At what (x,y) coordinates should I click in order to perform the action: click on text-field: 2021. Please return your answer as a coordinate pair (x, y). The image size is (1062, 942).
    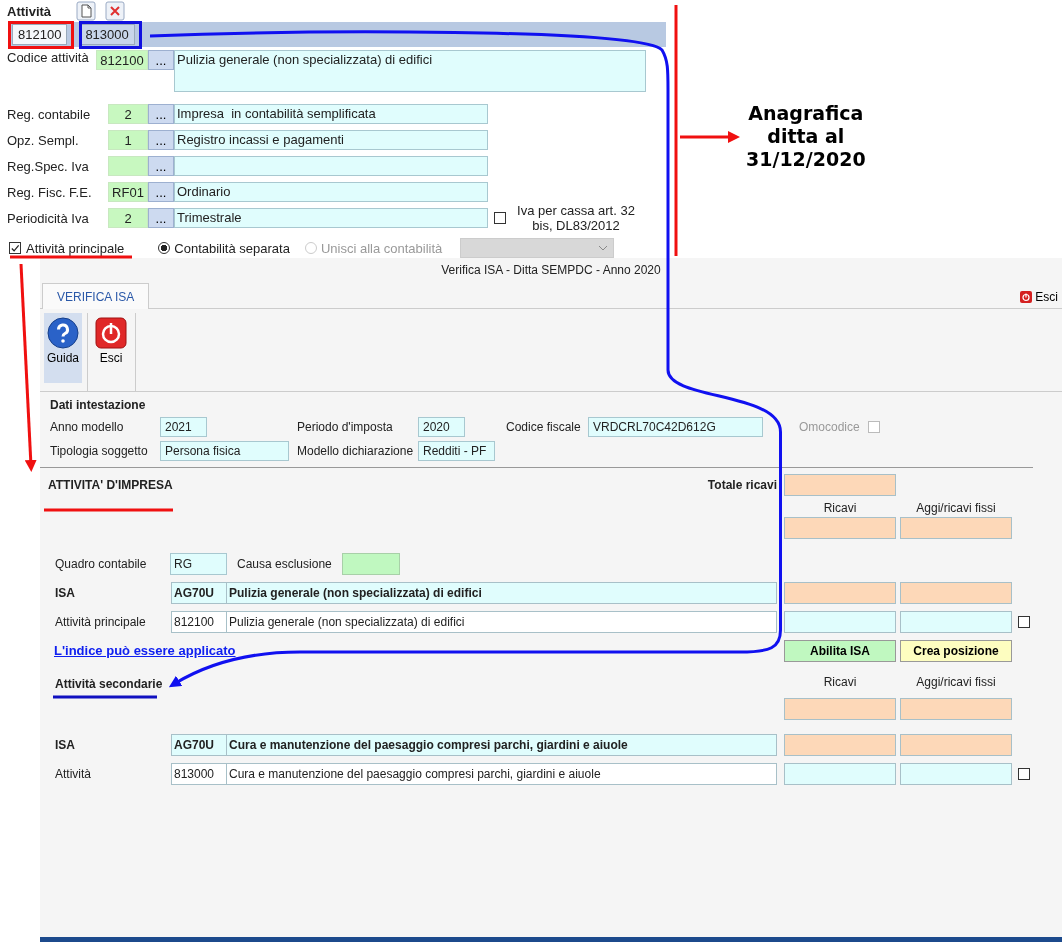
    Looking at the image, I should click on (183, 427).